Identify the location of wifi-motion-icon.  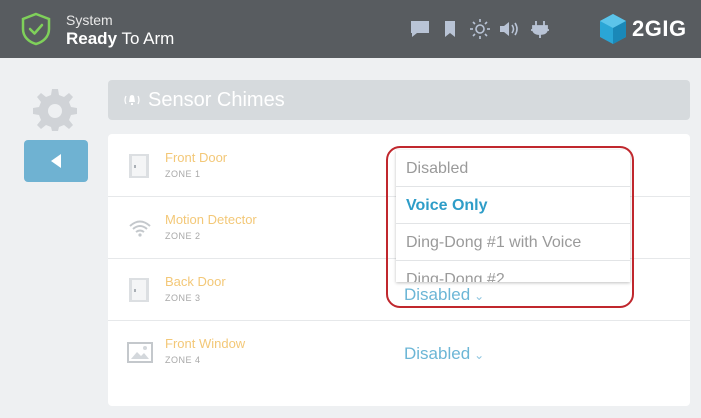
(140, 228).